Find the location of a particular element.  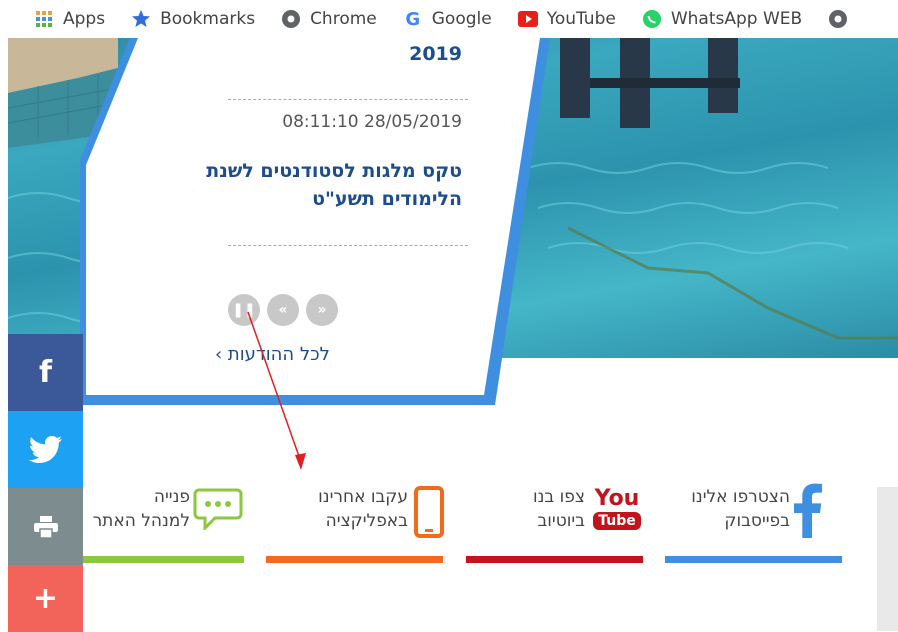

apps-grid-icon is located at coordinates (44, 19).